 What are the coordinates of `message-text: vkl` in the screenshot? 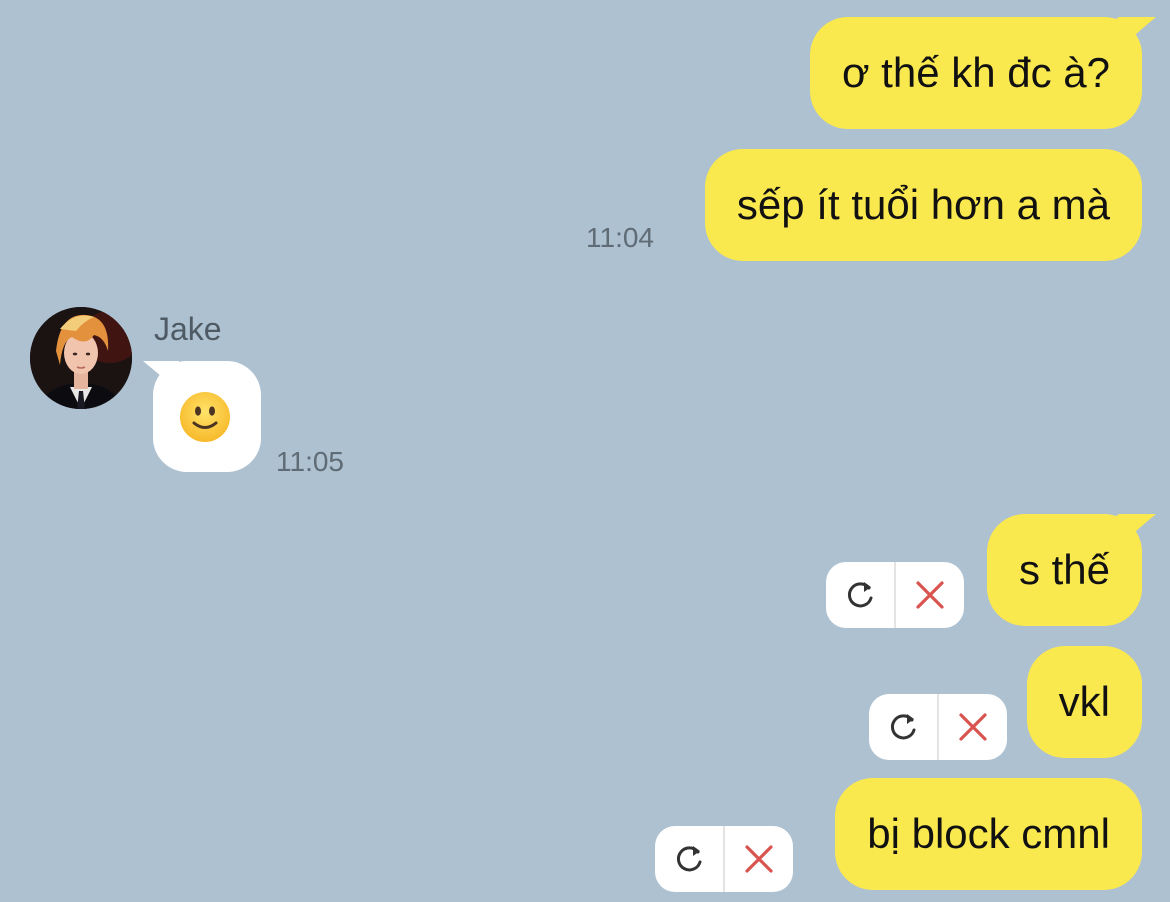 It's located at (1084, 701).